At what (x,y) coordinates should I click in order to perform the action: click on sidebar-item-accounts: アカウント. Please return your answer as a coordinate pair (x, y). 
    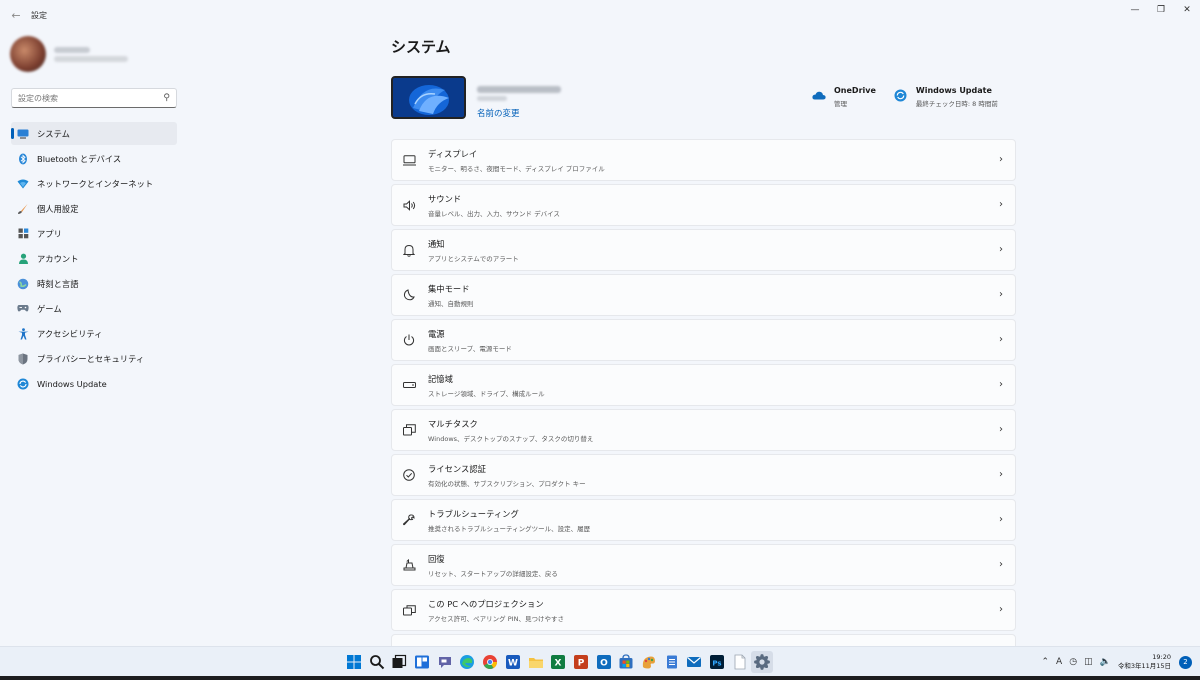
    Looking at the image, I should click on (94, 258).